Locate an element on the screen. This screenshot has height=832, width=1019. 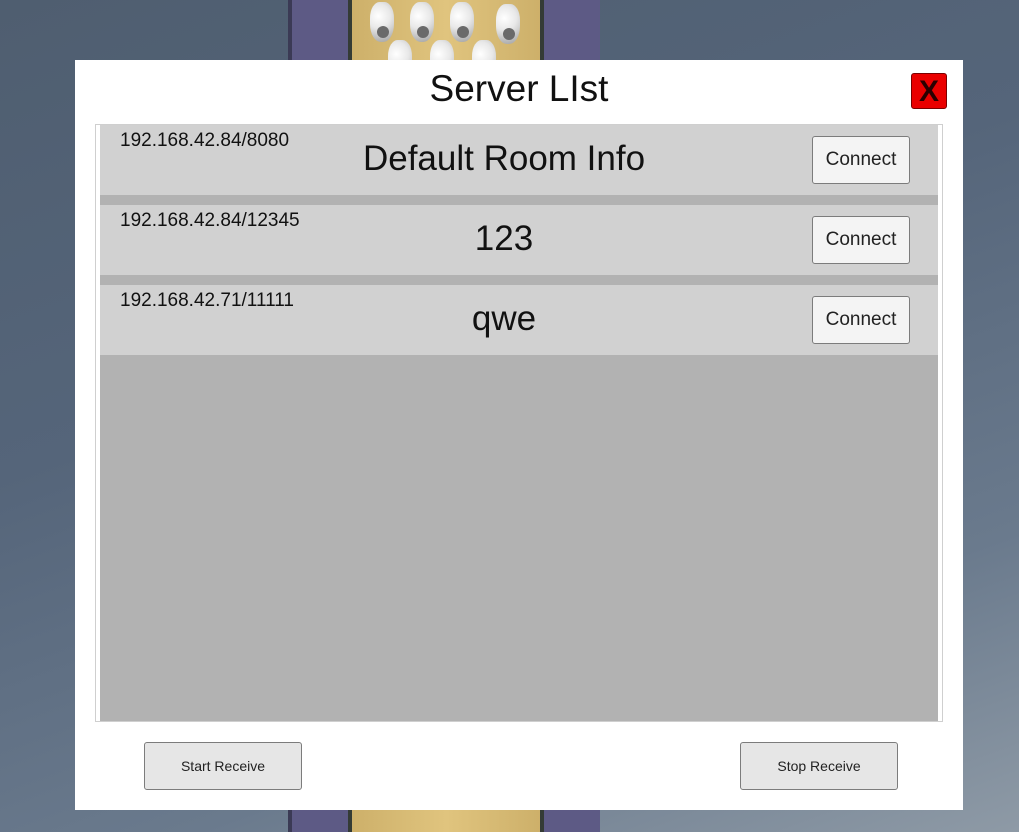
server-row: 192.168.42.71/11111 qwe Connect is located at coordinates (519, 320).